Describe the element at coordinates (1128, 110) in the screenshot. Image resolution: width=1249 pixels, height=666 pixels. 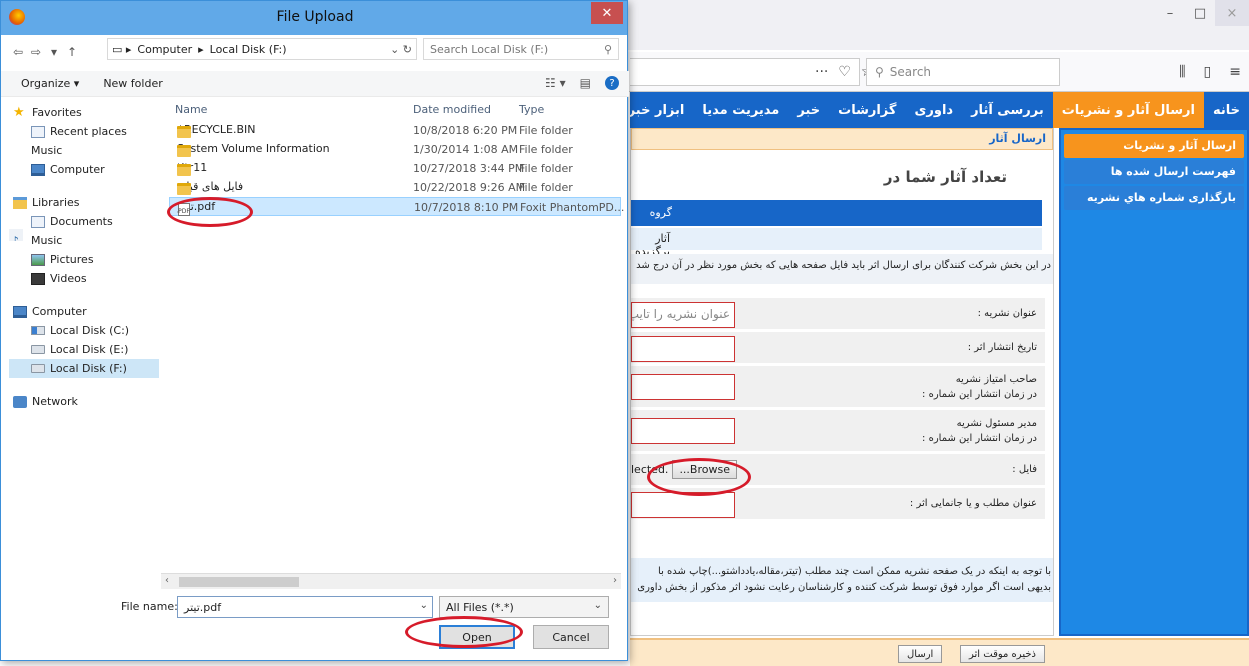
I see `nav-item-1: ارسال آثار و نشریات` at that location.